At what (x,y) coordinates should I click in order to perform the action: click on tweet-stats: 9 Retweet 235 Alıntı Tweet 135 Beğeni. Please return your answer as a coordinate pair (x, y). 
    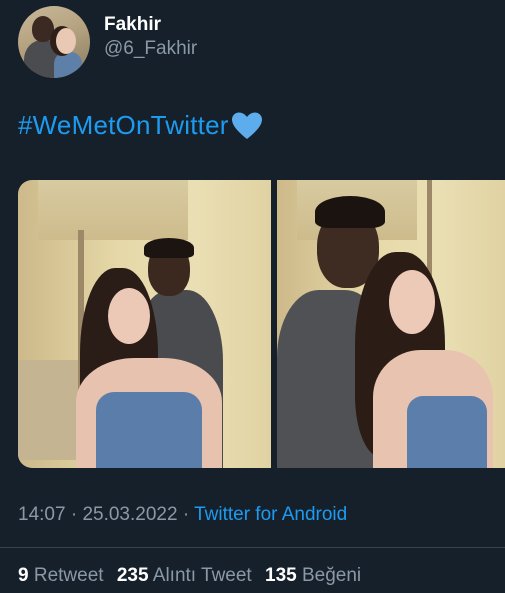
    Looking at the image, I should click on (193, 576).